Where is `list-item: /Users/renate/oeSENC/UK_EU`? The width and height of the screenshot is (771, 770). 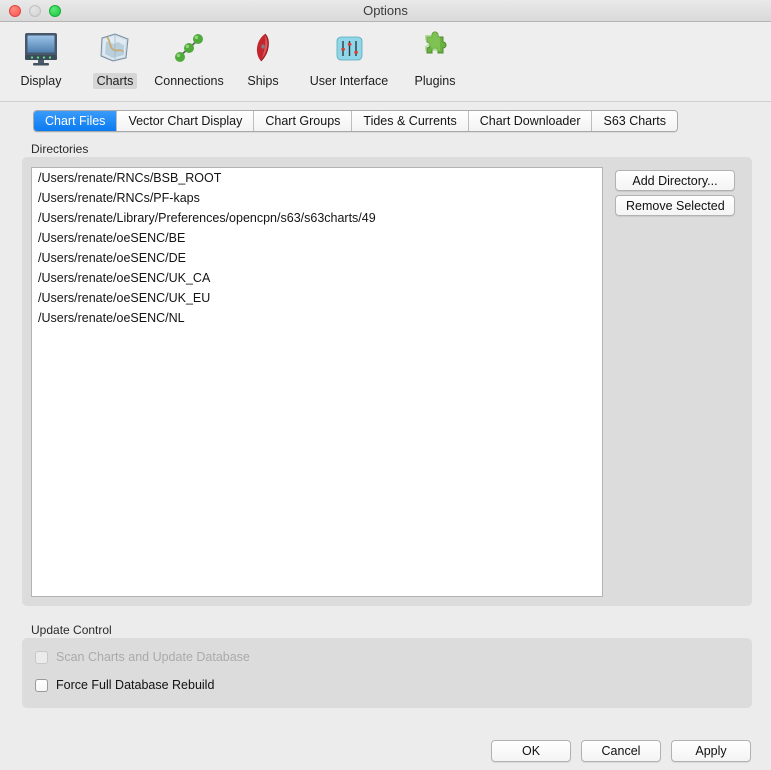
list-item: /Users/renate/oeSENC/UK_EU is located at coordinates (317, 298).